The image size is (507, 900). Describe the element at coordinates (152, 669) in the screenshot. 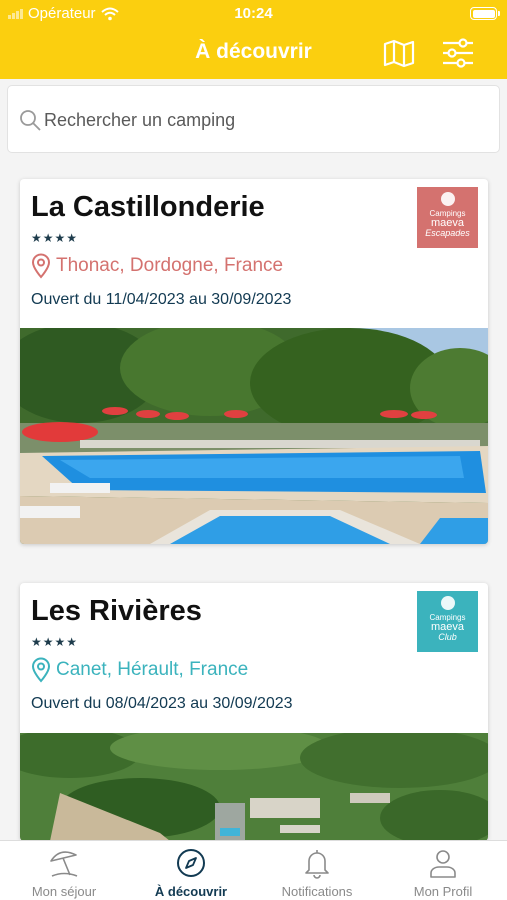

I see `location-label: Canet, Hérault, France` at that location.